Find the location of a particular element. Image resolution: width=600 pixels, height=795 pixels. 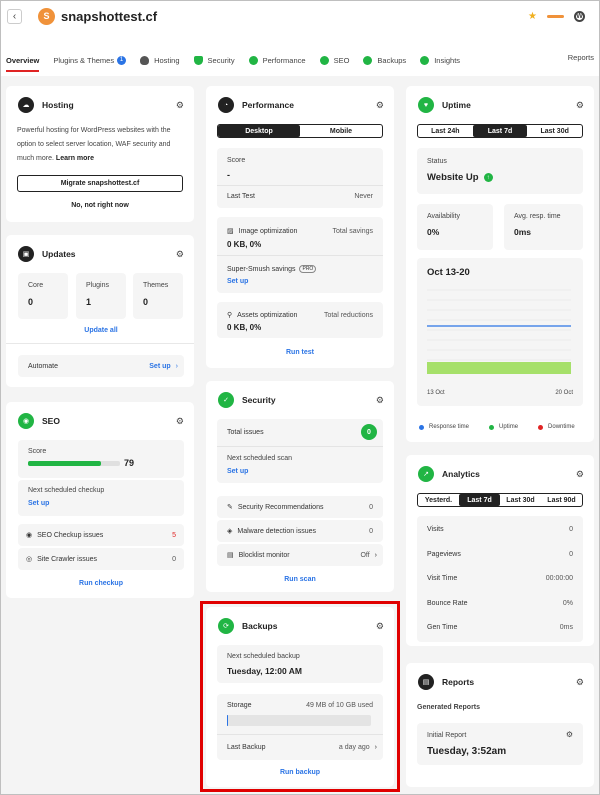

core-tile: Core 0 is located at coordinates (43, 296).